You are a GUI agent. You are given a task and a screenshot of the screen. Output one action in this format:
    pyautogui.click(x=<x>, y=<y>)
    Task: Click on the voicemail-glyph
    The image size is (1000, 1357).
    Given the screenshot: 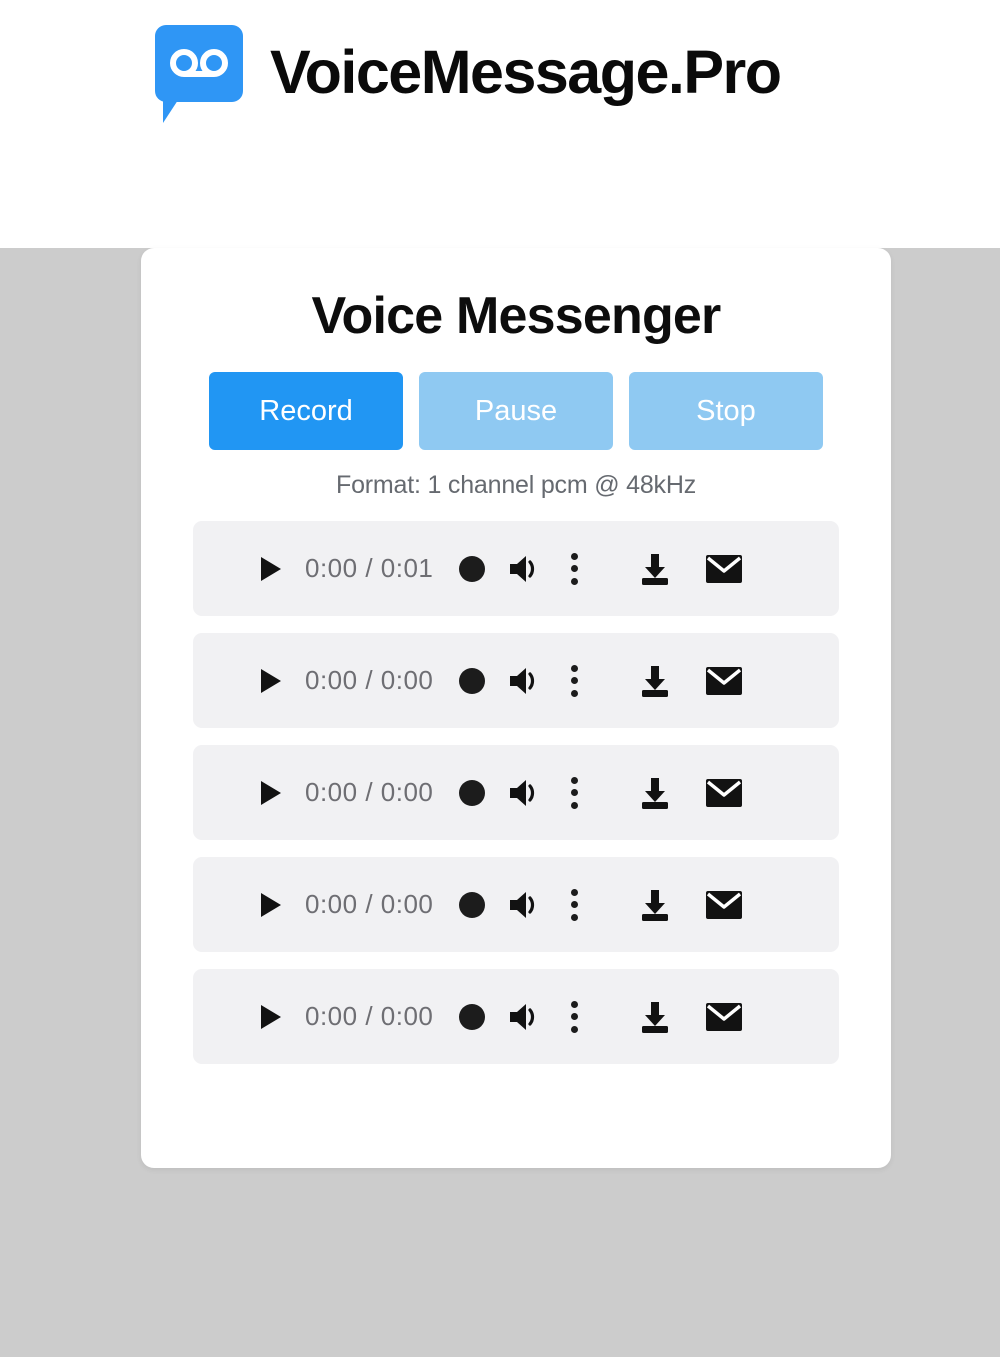 What is the action you would take?
    pyautogui.click(x=199, y=62)
    